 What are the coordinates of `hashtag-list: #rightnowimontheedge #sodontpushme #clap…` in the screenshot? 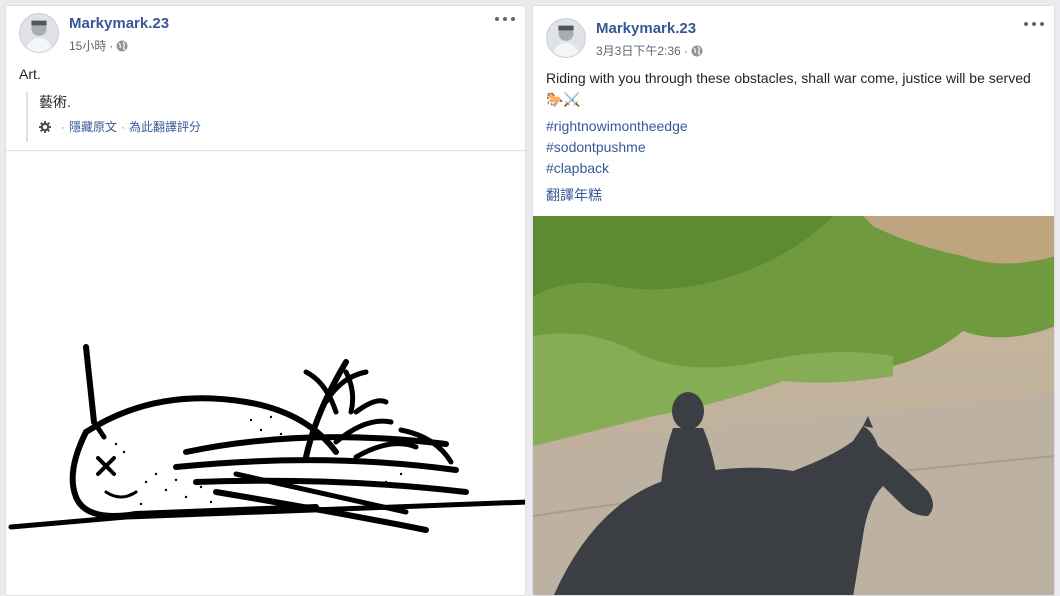 It's located at (617, 147).